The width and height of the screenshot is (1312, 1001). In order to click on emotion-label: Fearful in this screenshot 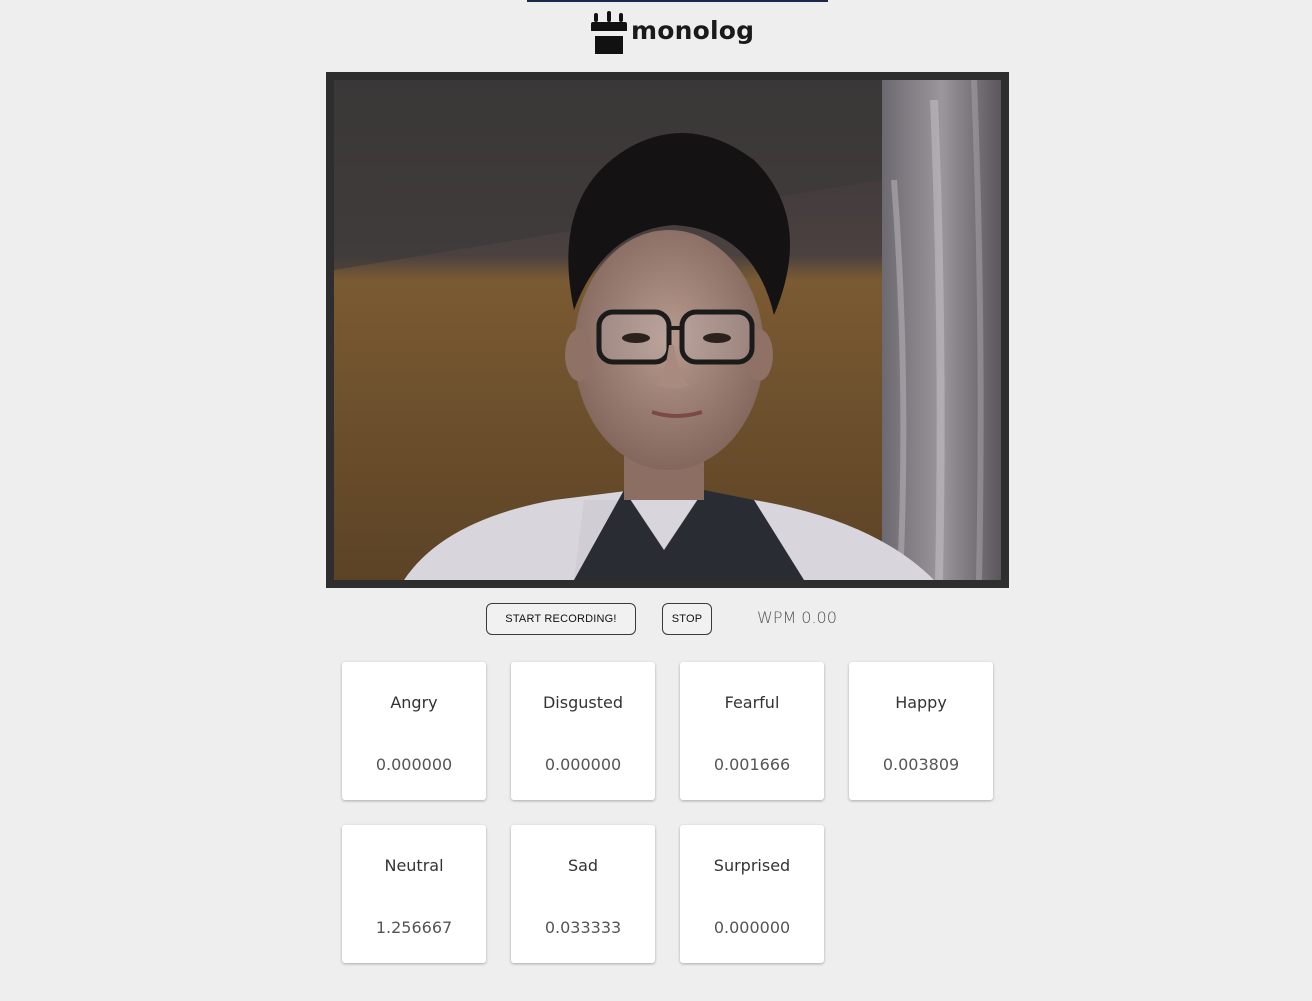, I will do `click(752, 702)`.